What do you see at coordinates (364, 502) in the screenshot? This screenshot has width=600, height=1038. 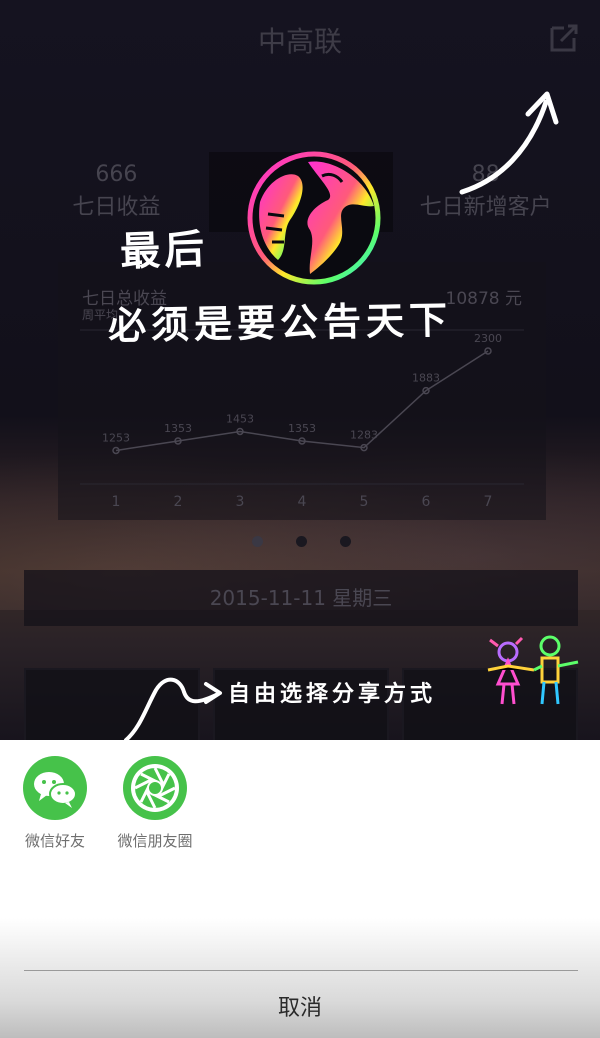 I see `x-tick-label: 5` at bounding box center [364, 502].